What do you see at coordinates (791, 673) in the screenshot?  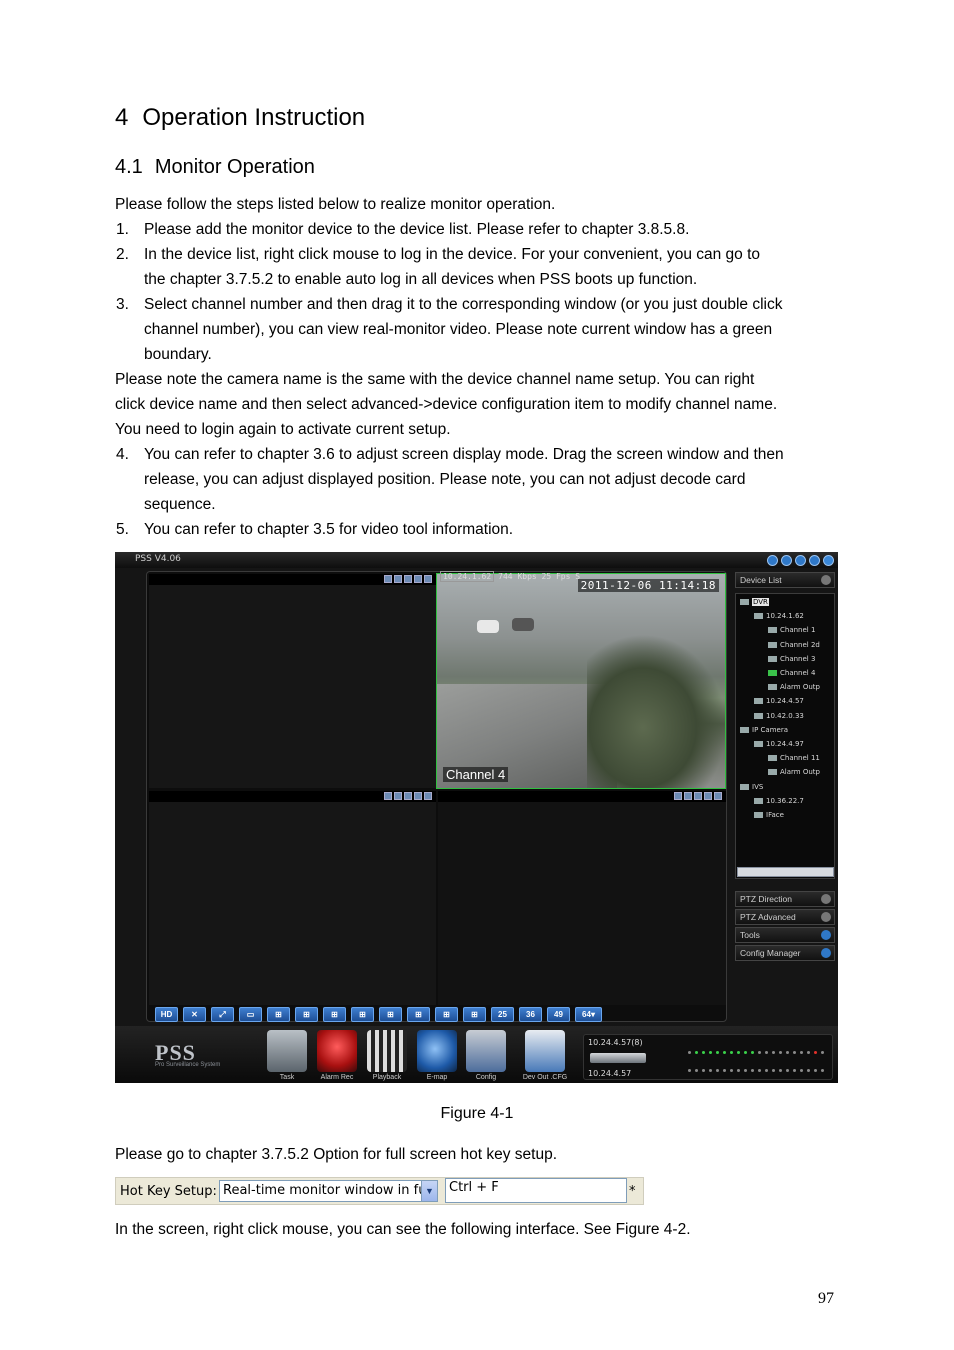 I see `tree-node: Channel 4` at bounding box center [791, 673].